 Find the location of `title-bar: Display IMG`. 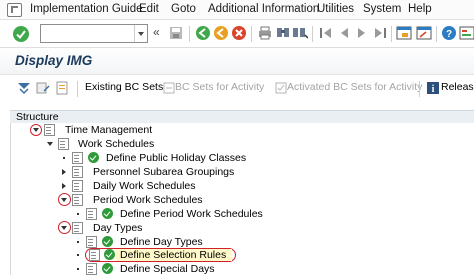

title-bar: Display IMG is located at coordinates (237, 61).